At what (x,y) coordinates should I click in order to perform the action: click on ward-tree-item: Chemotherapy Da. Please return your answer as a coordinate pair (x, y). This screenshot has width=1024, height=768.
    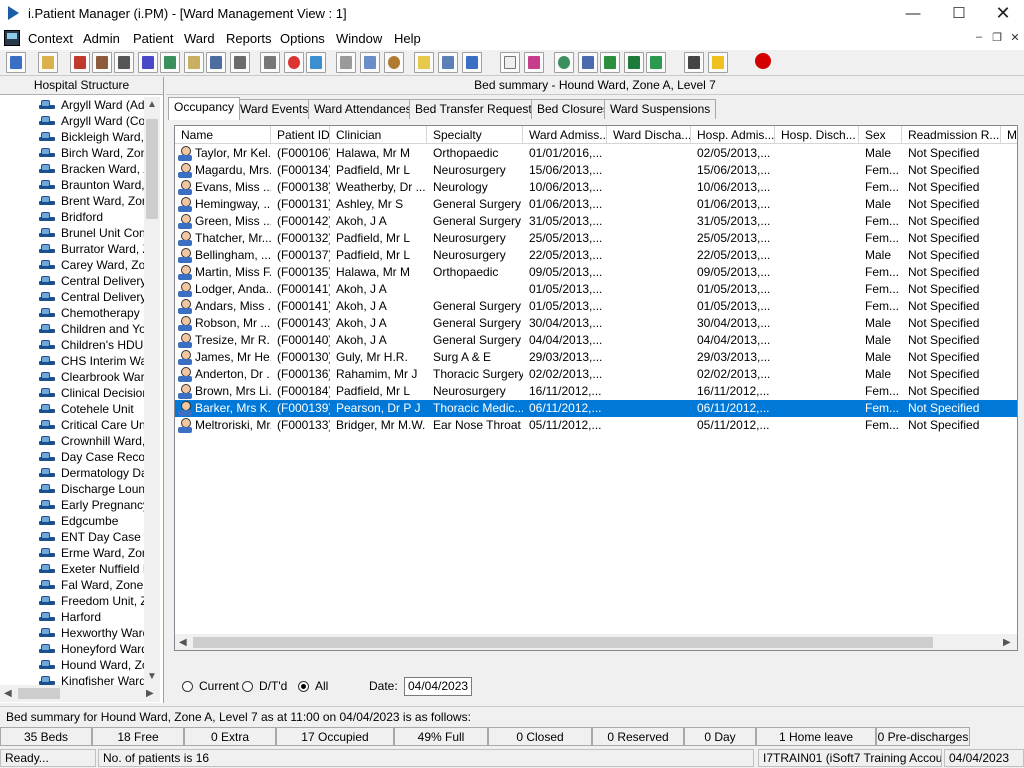
    Looking at the image, I should click on (91, 313).